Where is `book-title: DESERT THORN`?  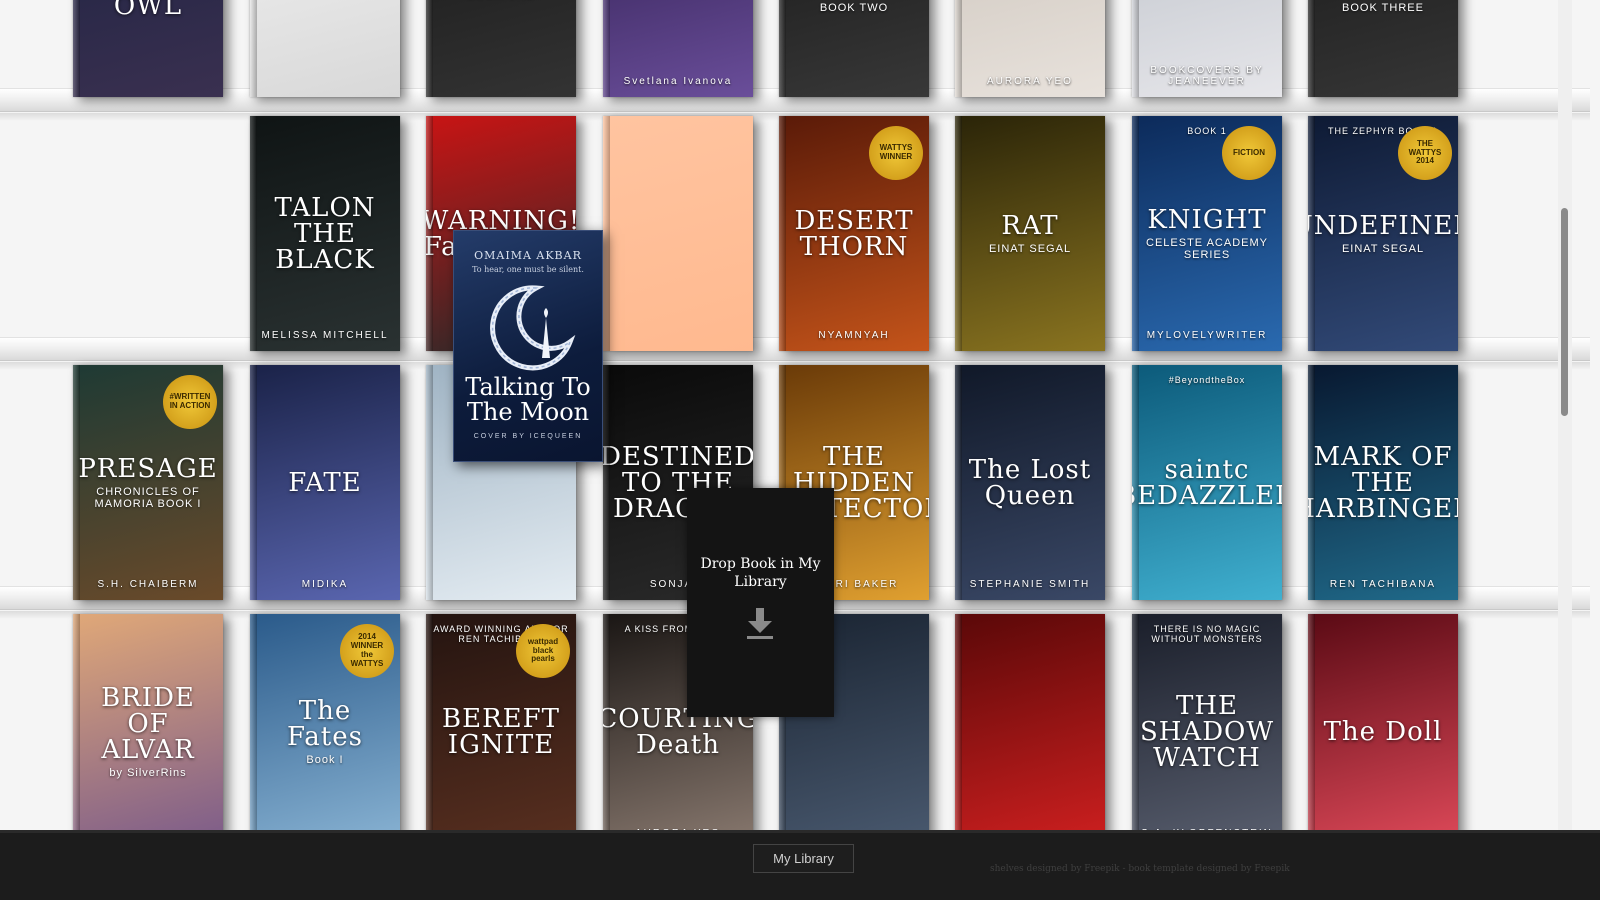 book-title: DESERT THORN is located at coordinates (854, 233).